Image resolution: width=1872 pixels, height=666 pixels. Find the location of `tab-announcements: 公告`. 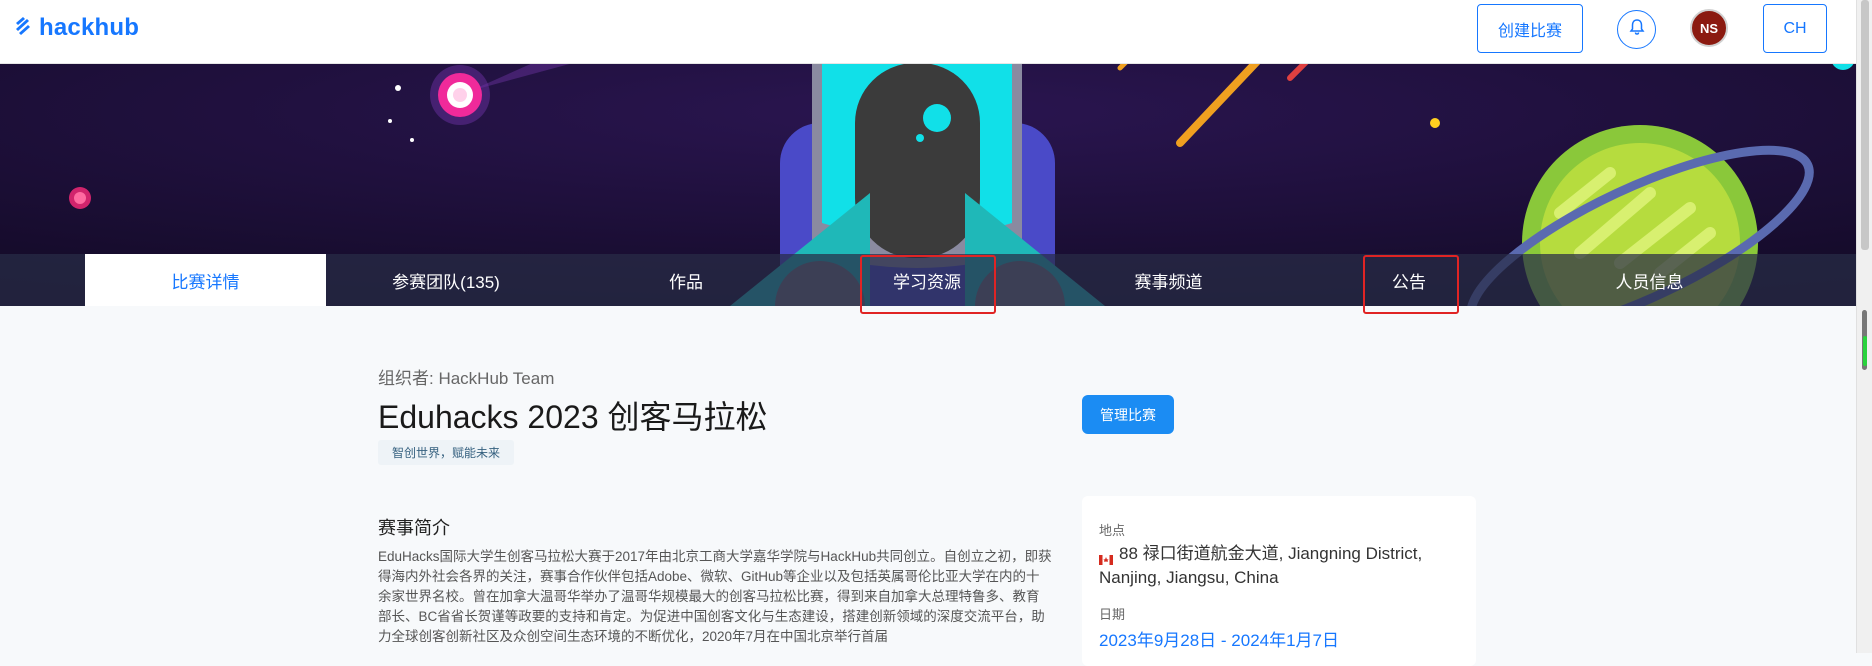

tab-announcements: 公告 is located at coordinates (1409, 280).